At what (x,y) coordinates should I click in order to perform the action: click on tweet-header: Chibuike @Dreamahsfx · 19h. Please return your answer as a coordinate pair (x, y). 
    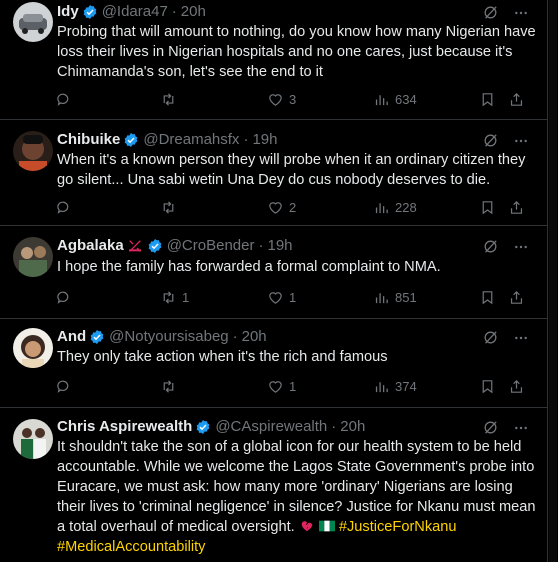
    Looking at the image, I should click on (167, 140).